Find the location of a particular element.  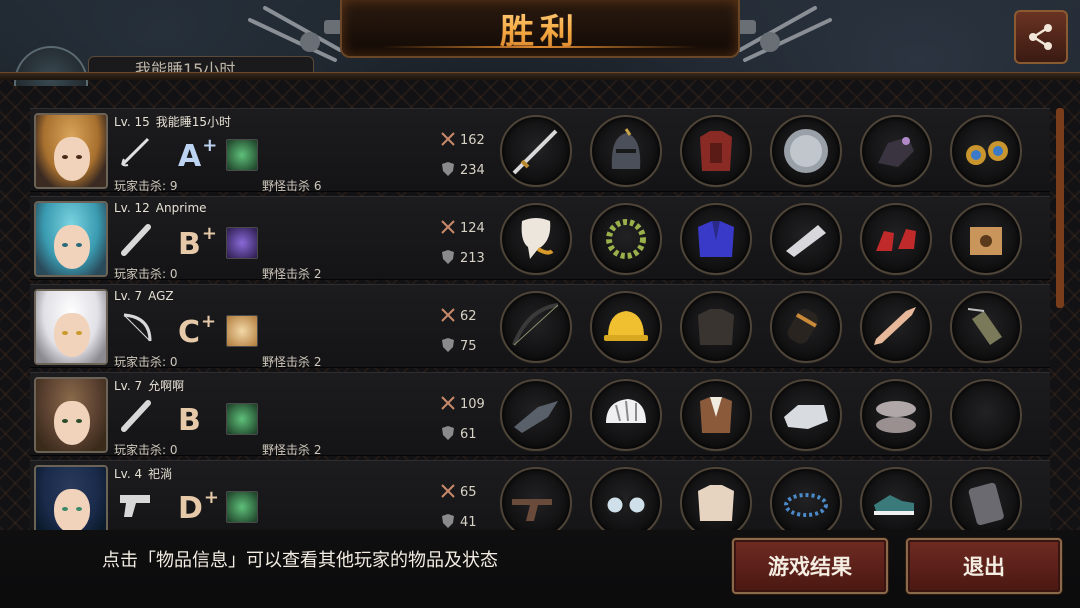

flintlock-icon is located at coordinates (532, 510).